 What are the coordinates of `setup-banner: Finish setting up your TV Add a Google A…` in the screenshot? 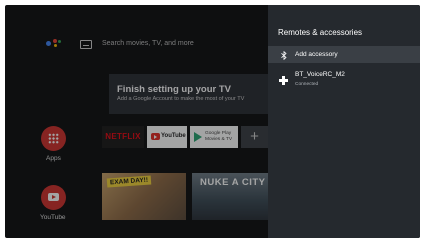 It's located at (188, 94).